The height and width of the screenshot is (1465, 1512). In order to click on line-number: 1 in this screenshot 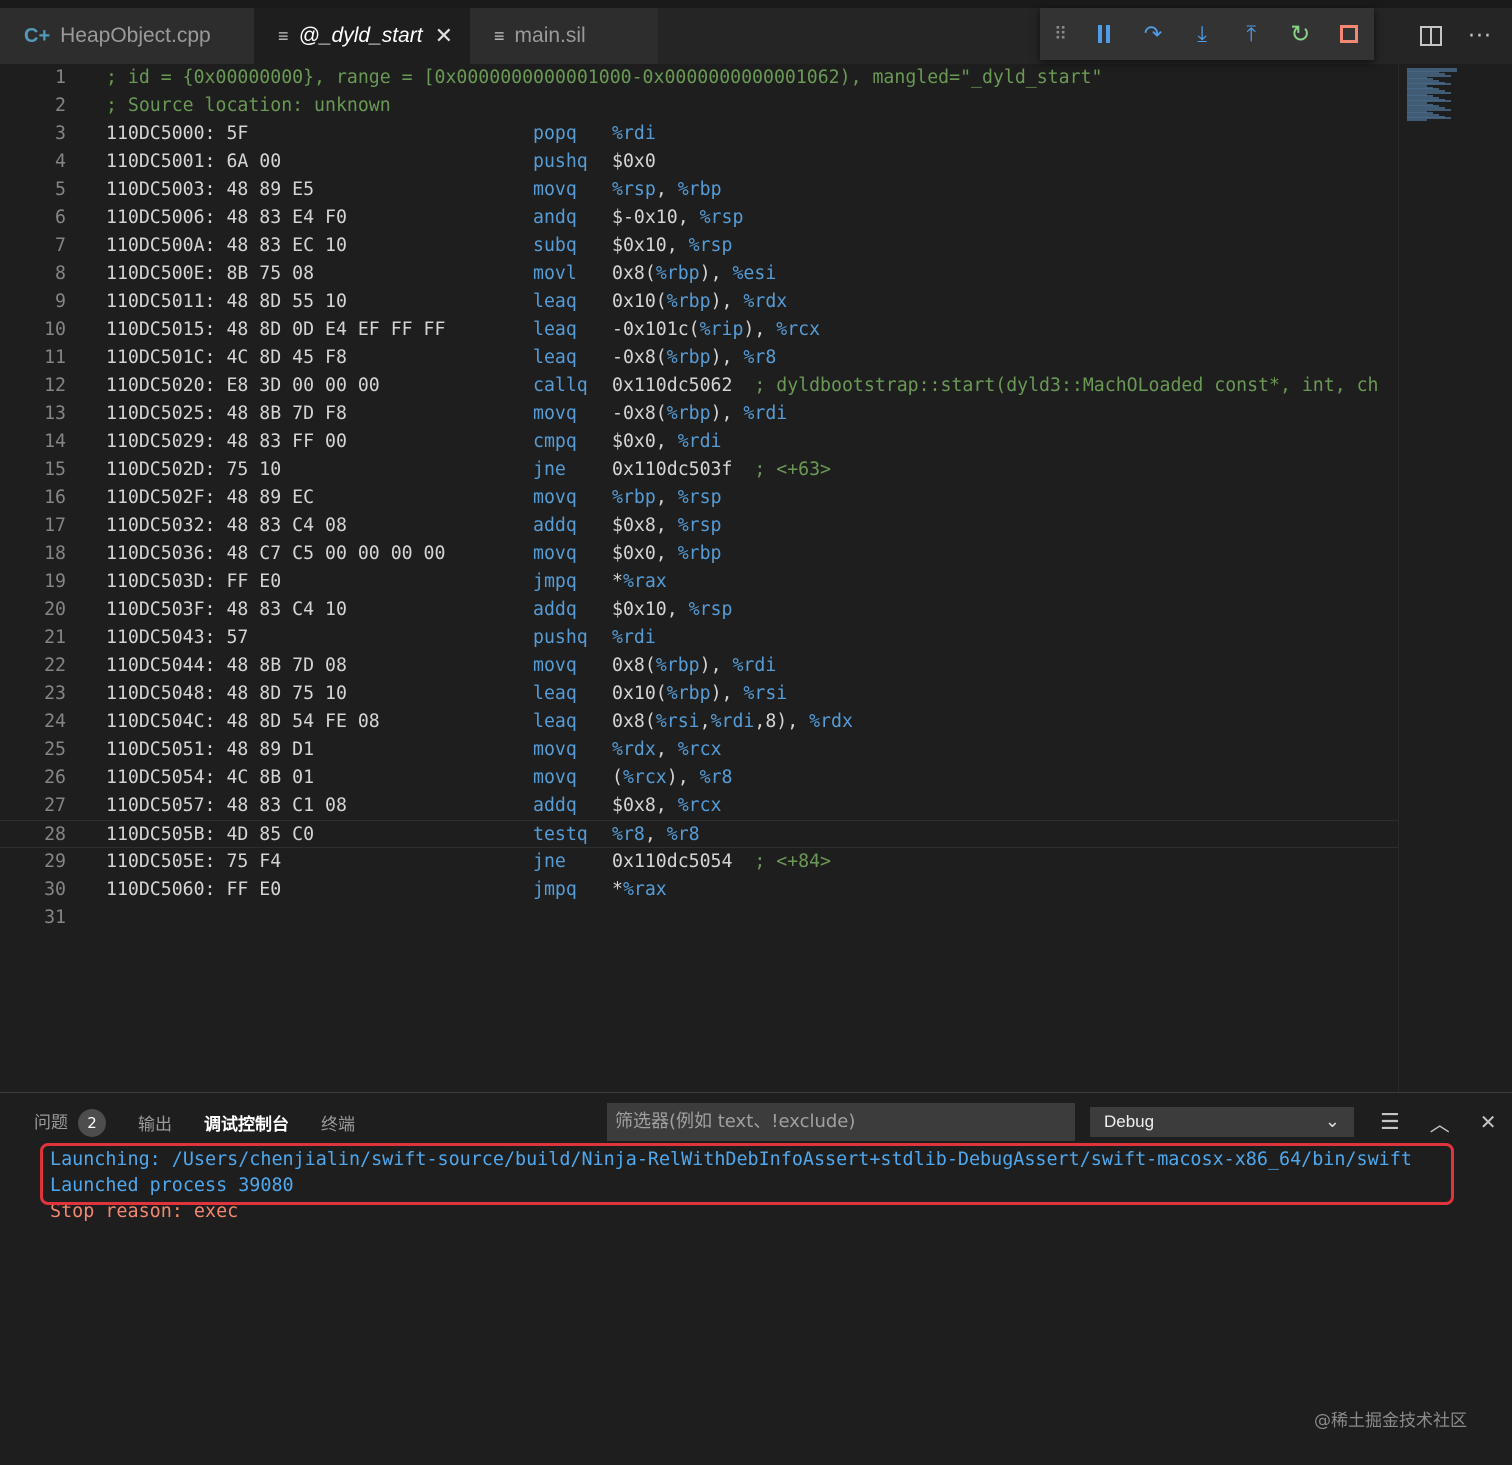, I will do `click(60, 77)`.